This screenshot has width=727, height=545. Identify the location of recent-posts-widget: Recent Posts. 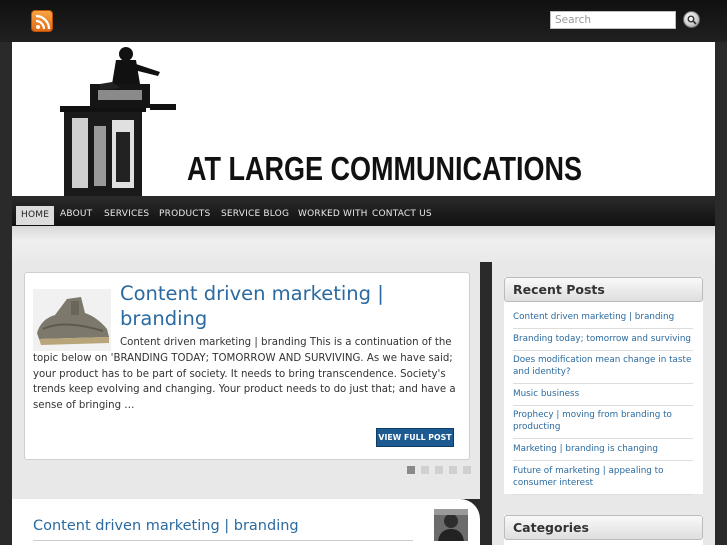
(603, 385).